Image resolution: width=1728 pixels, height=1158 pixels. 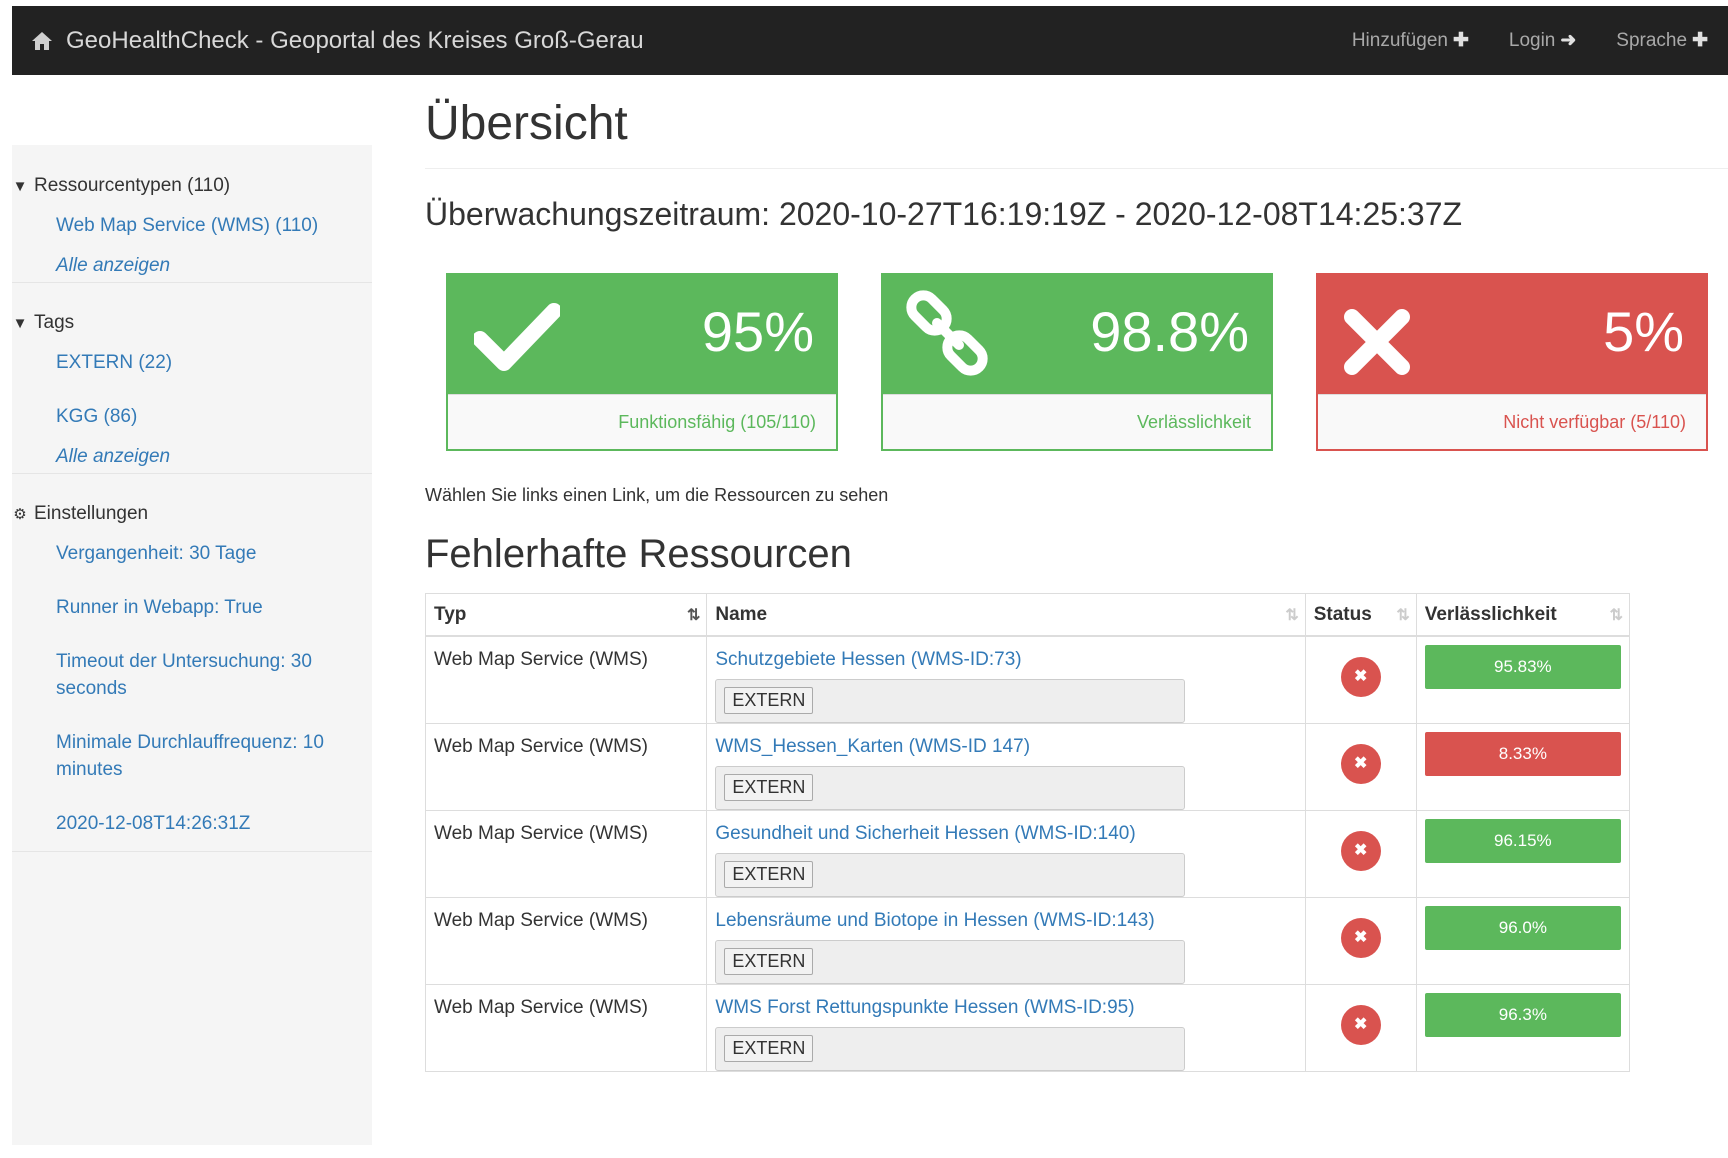 I want to click on resource-types-heading: ▼ Ressourcentypen (110), so click(x=121, y=186).